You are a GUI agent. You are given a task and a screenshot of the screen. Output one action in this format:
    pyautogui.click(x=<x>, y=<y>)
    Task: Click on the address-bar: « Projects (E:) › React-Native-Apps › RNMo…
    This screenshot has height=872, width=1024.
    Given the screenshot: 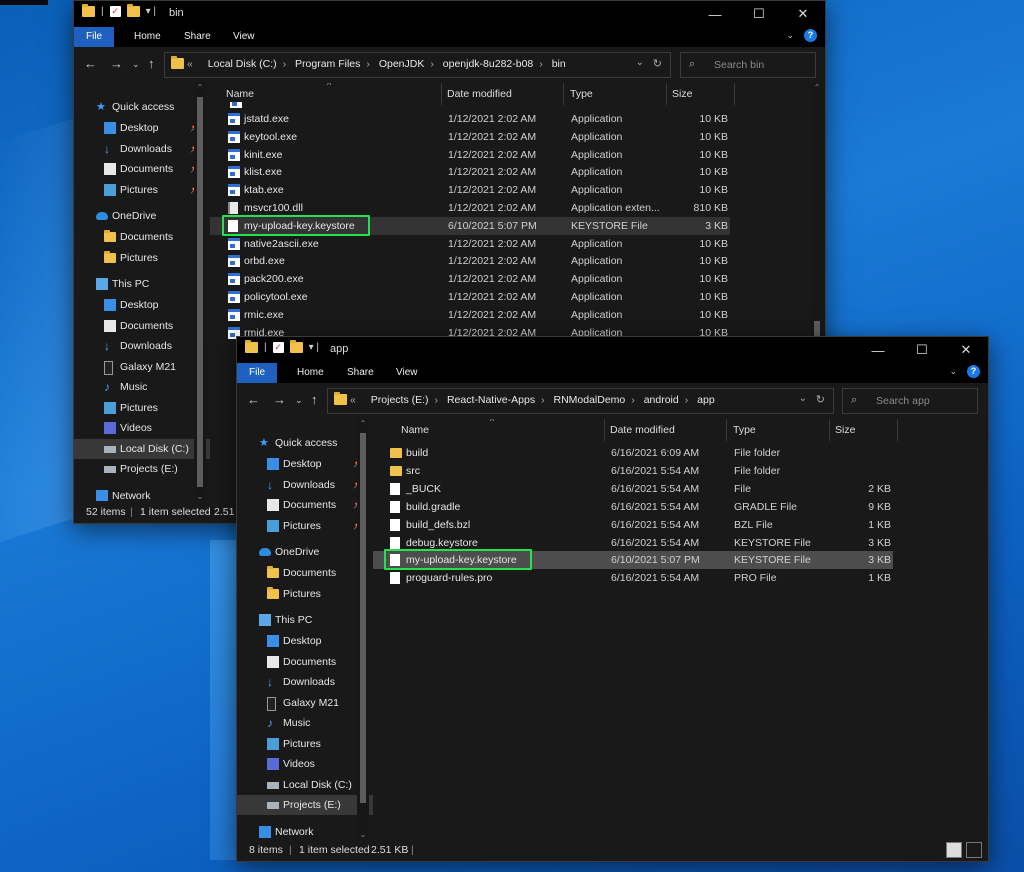 What is the action you would take?
    pyautogui.click(x=580, y=401)
    